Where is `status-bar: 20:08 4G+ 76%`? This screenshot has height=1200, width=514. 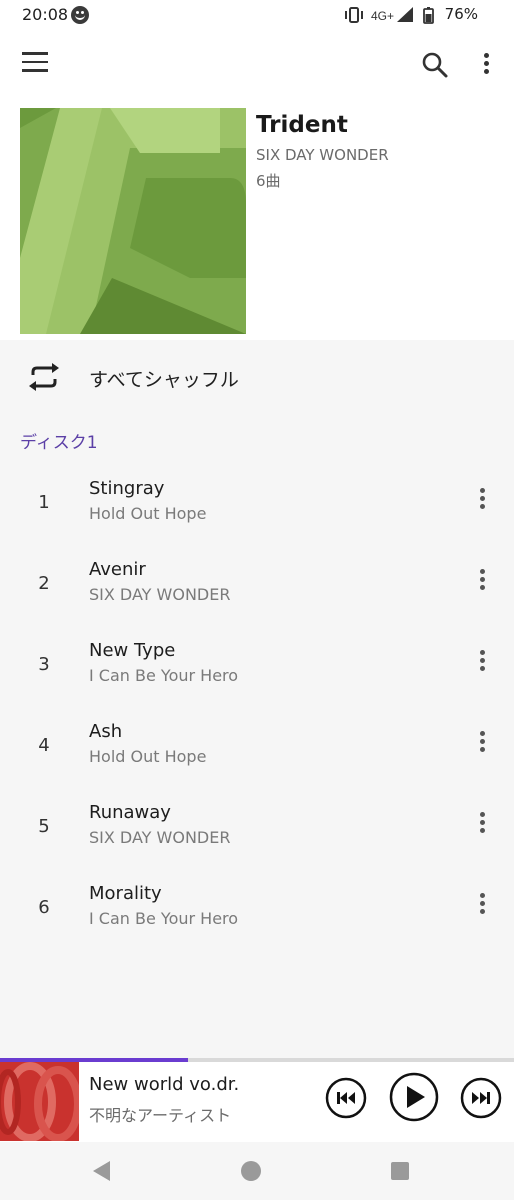
status-bar: 20:08 4G+ 76% is located at coordinates (257, 15).